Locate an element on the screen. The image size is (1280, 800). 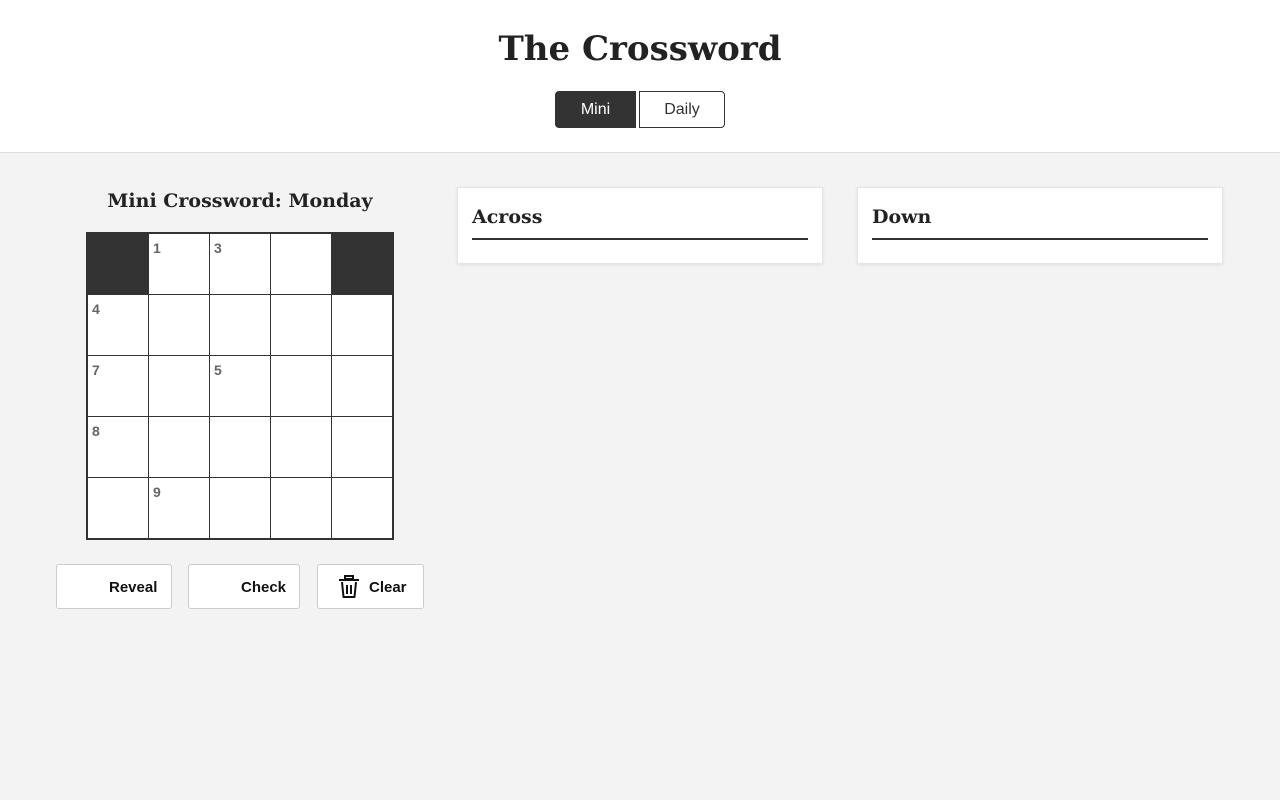
clue-number: 5 is located at coordinates (218, 370).